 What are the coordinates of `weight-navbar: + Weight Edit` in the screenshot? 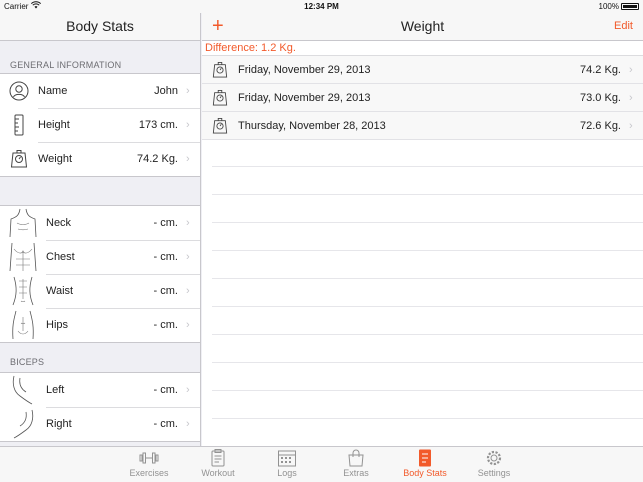 It's located at (422, 27).